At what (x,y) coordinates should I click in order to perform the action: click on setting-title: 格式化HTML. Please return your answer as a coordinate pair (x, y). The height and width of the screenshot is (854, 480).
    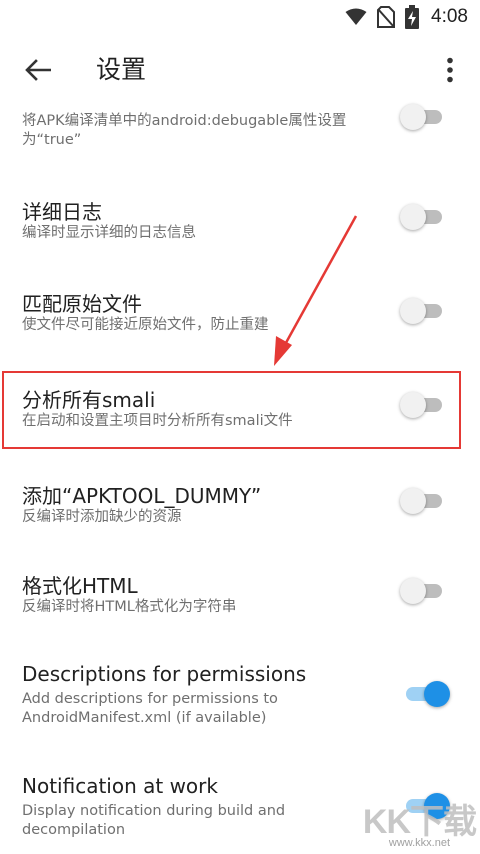
    Looking at the image, I should click on (80, 586).